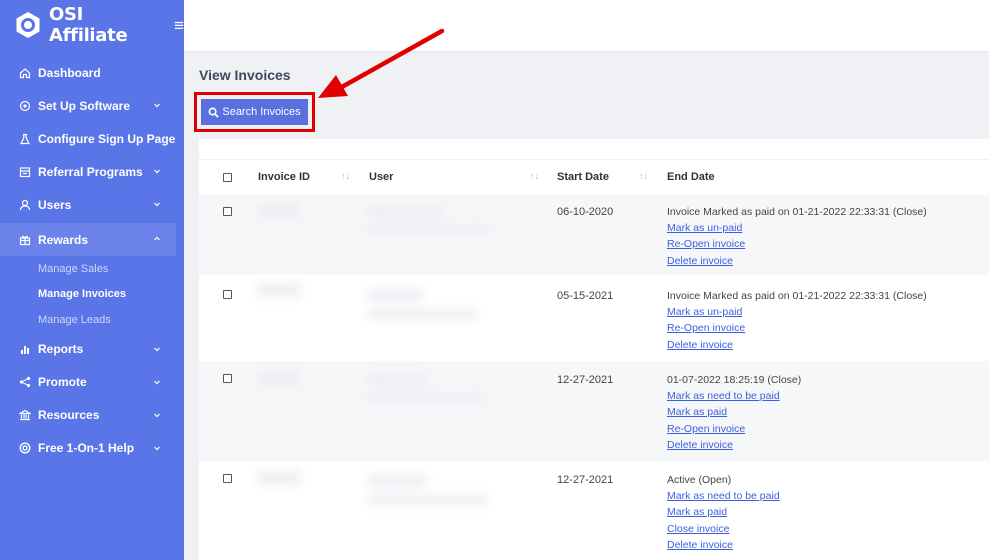 The width and height of the screenshot is (989, 560). Describe the element at coordinates (55, 204) in the screenshot. I see `sidebar-item-label: Users` at that location.